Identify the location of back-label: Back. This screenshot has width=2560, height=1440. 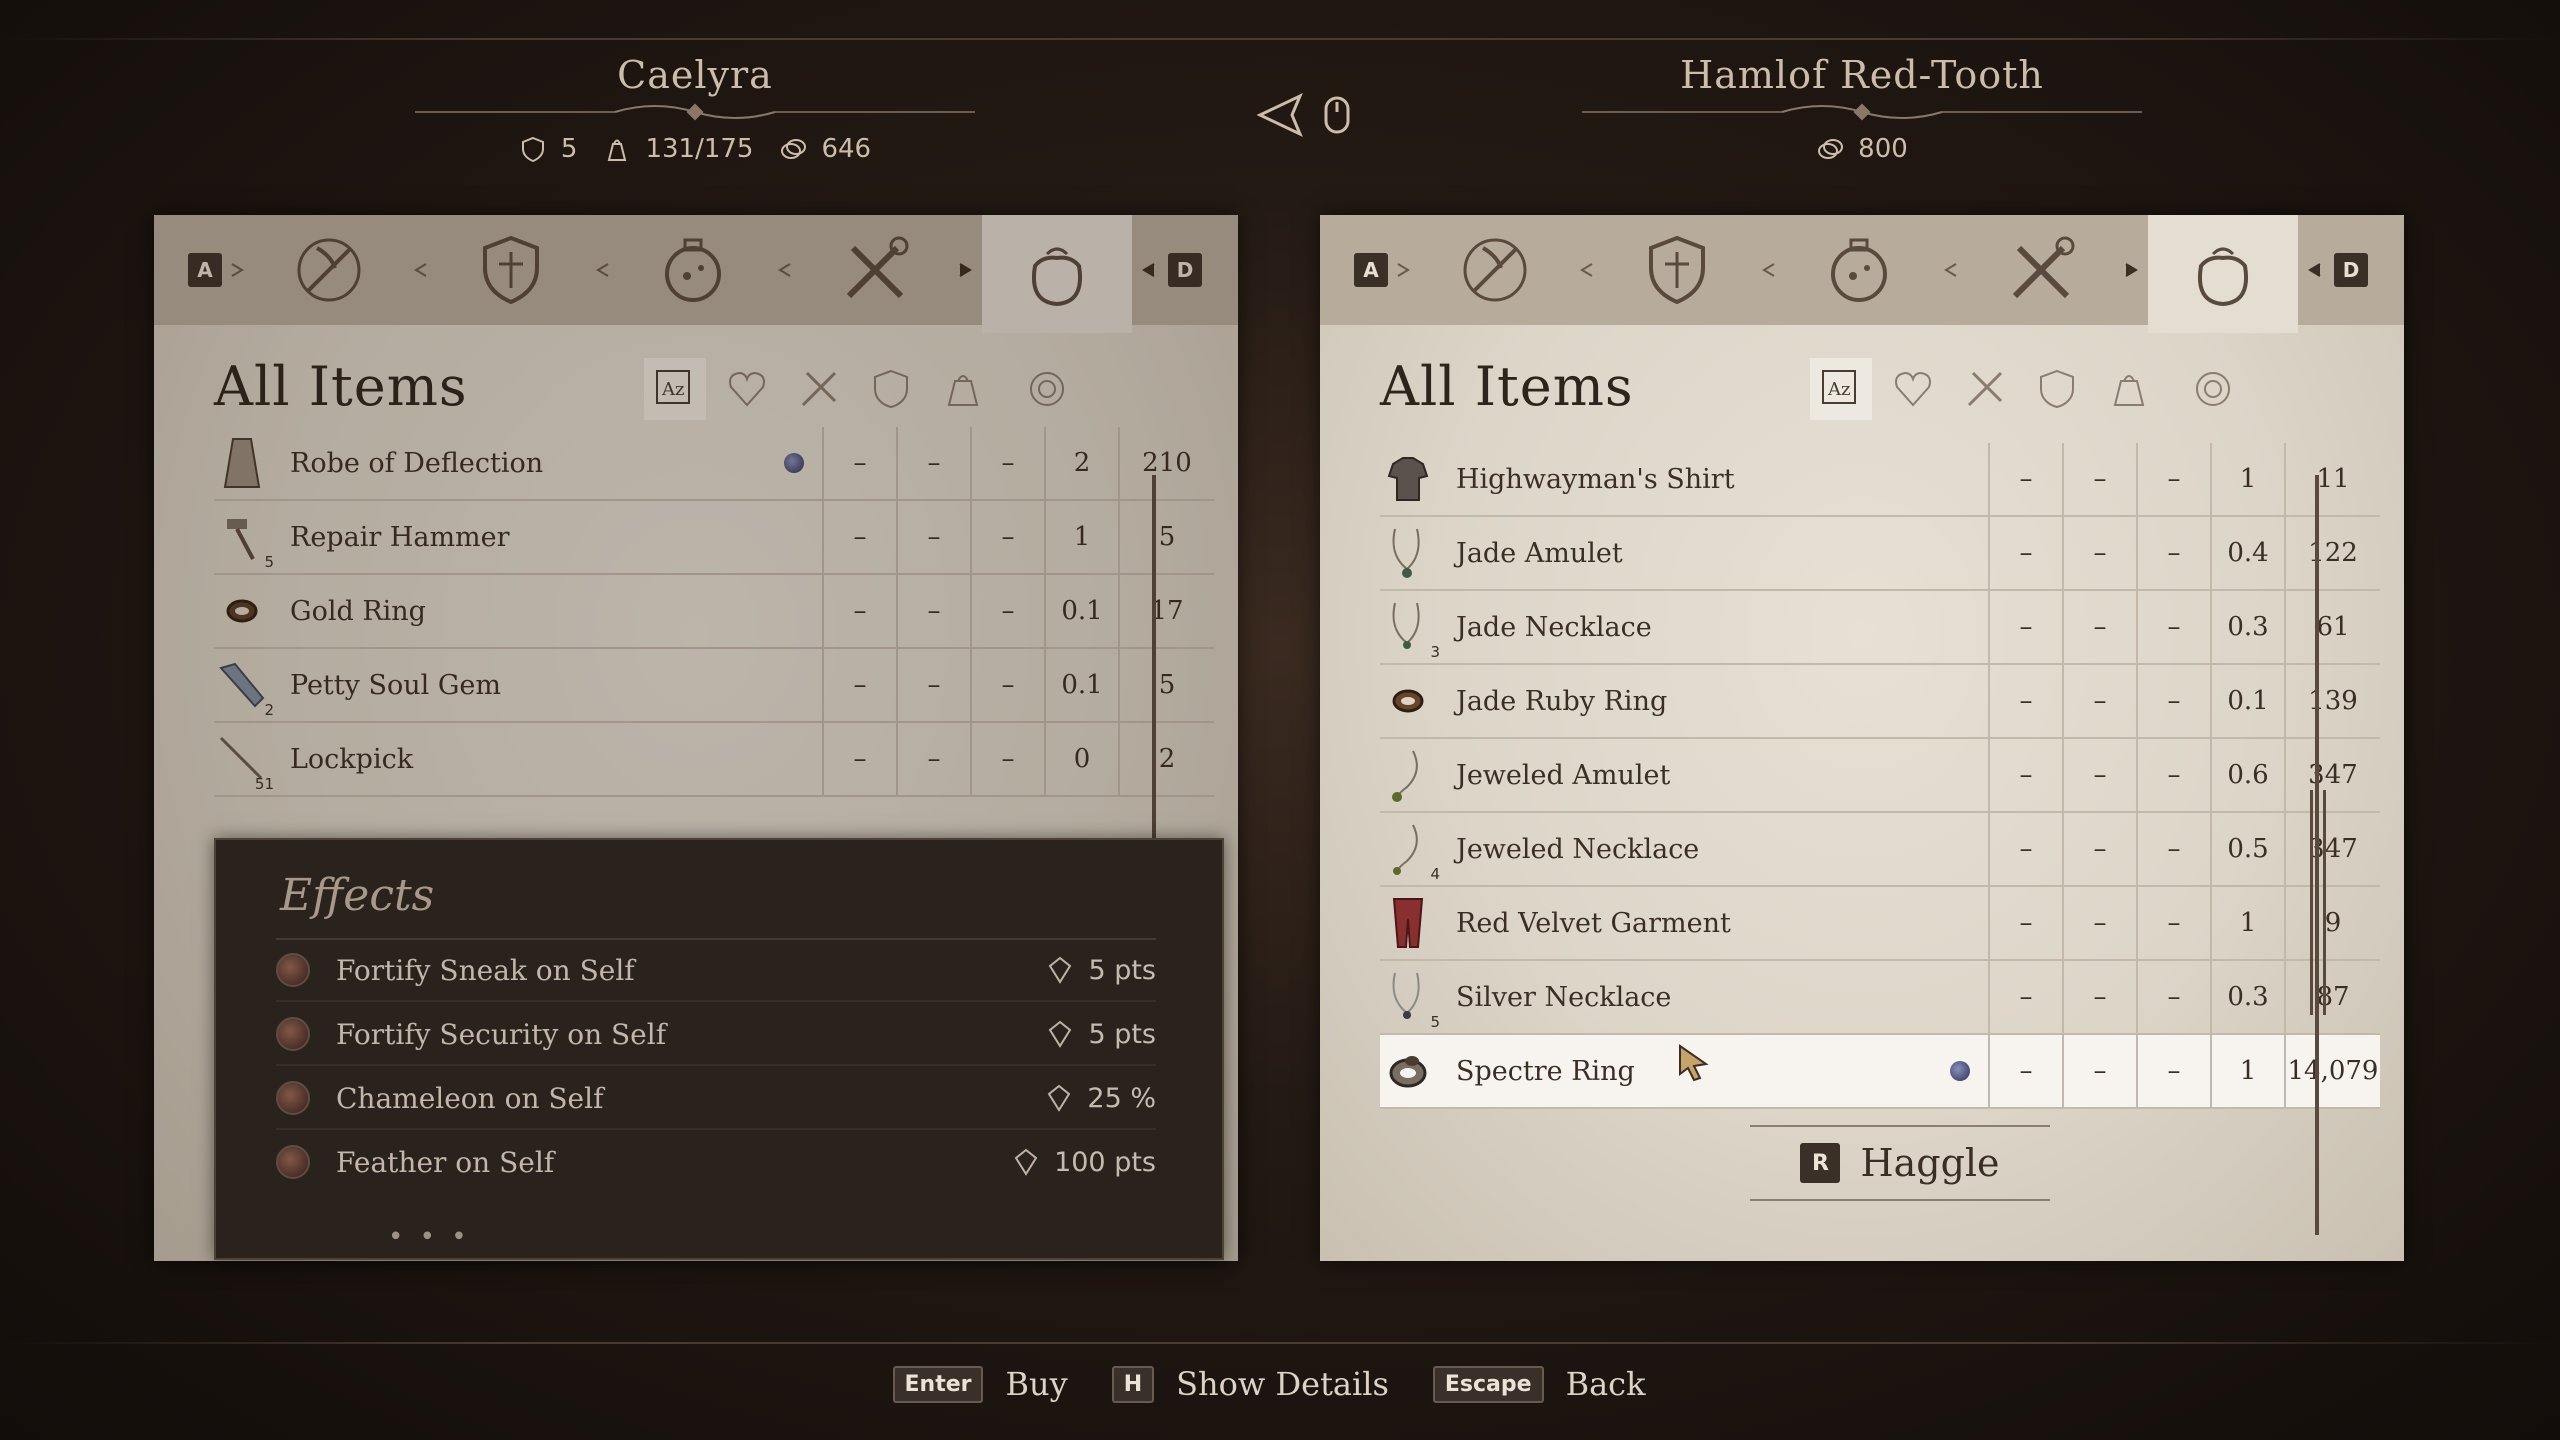
(1605, 1384).